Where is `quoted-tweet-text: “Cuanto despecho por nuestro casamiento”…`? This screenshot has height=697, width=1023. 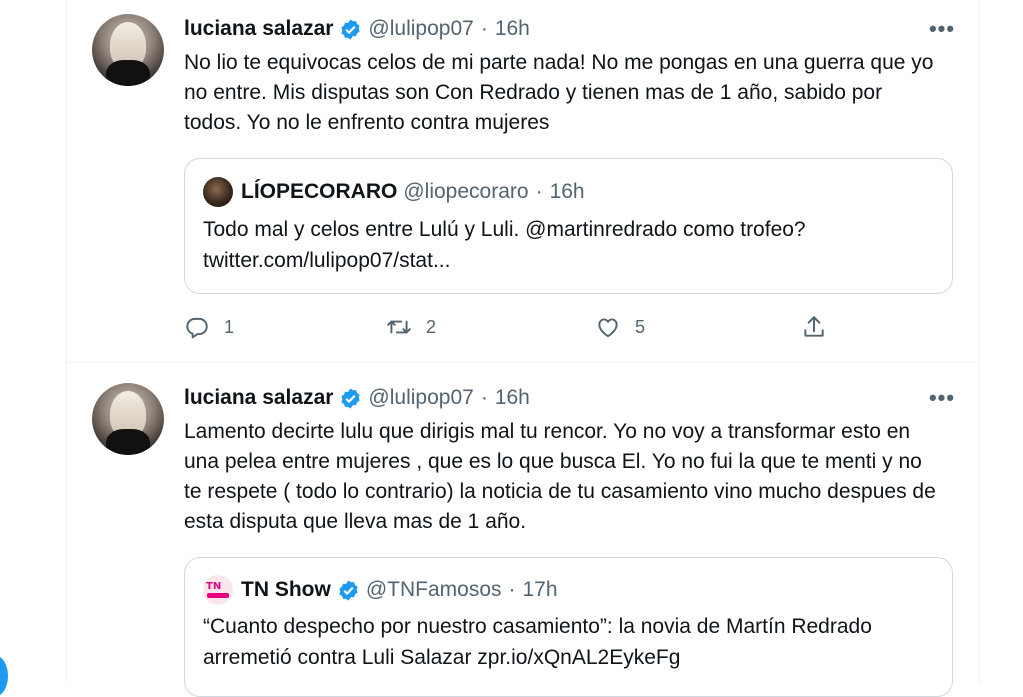 quoted-tweet-text: “Cuanto despecho por nuestro casamiento”… is located at coordinates (537, 642).